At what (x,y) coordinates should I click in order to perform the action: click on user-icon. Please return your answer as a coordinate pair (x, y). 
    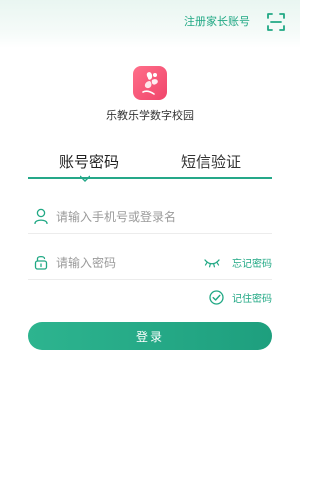
    Looking at the image, I should click on (41, 216).